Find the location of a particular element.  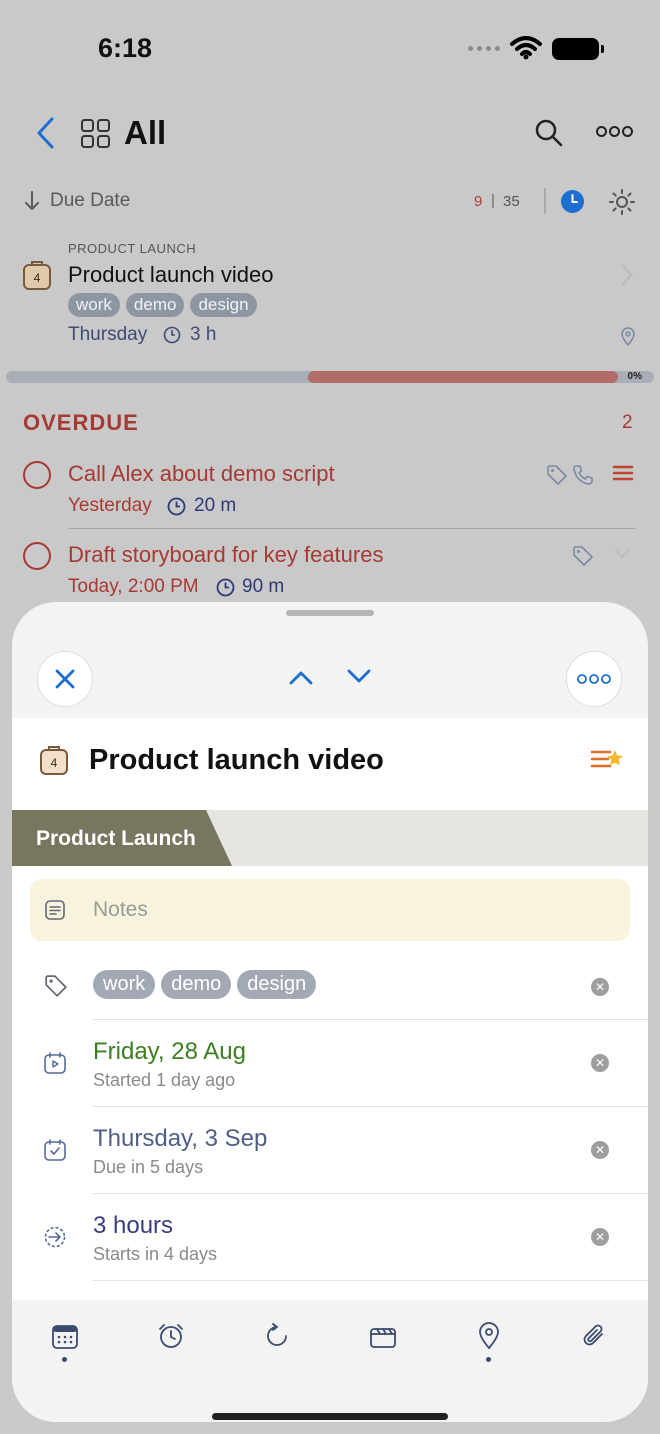

overdue-heading: OVERDUE is located at coordinates (81, 422).